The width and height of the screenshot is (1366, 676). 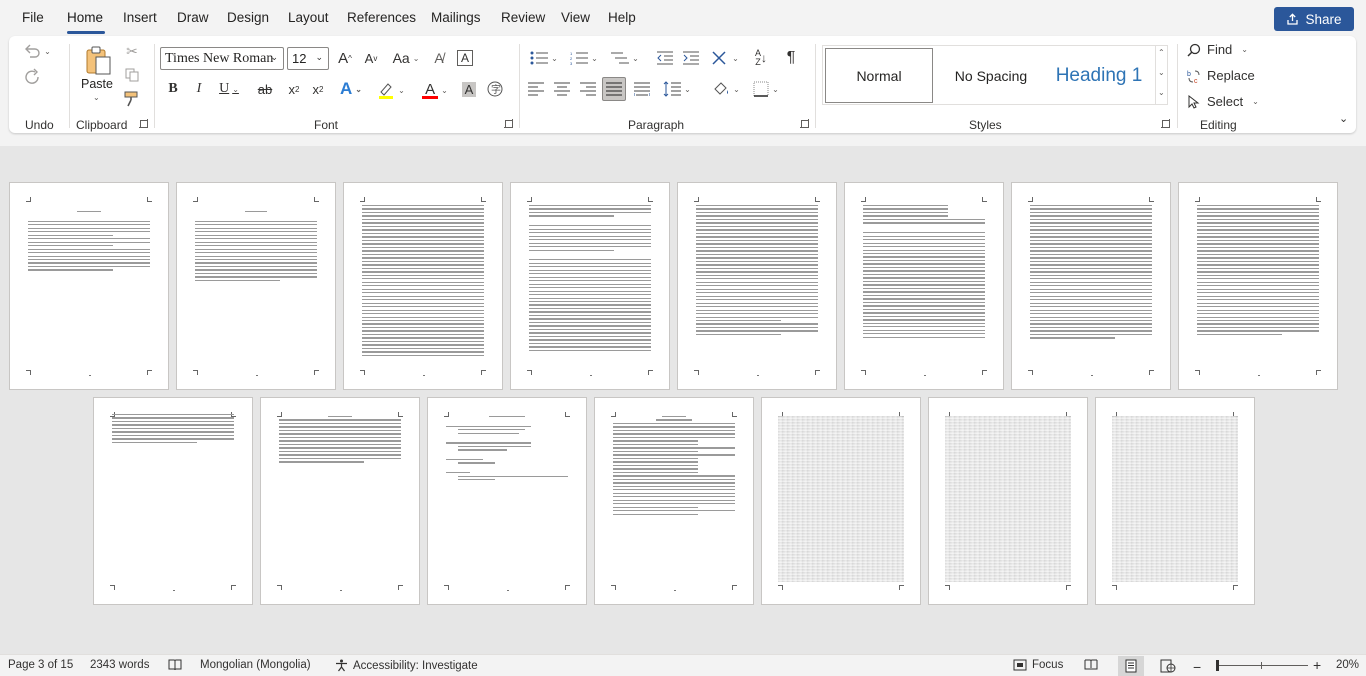 I want to click on group-label-paragraph: Paragraph, so click(x=656, y=125).